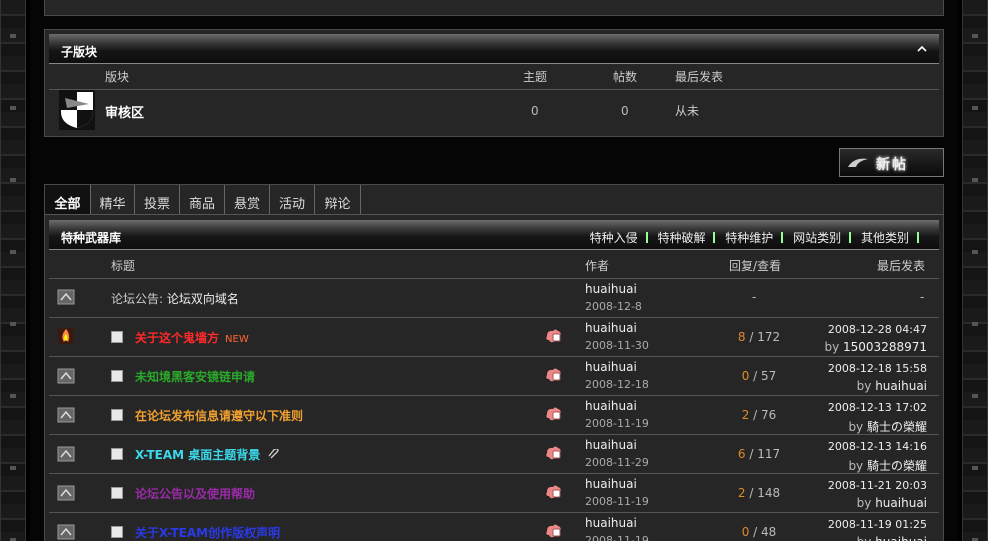 The image size is (988, 541). What do you see at coordinates (68, 199) in the screenshot?
I see `tab-all: 全部` at bounding box center [68, 199].